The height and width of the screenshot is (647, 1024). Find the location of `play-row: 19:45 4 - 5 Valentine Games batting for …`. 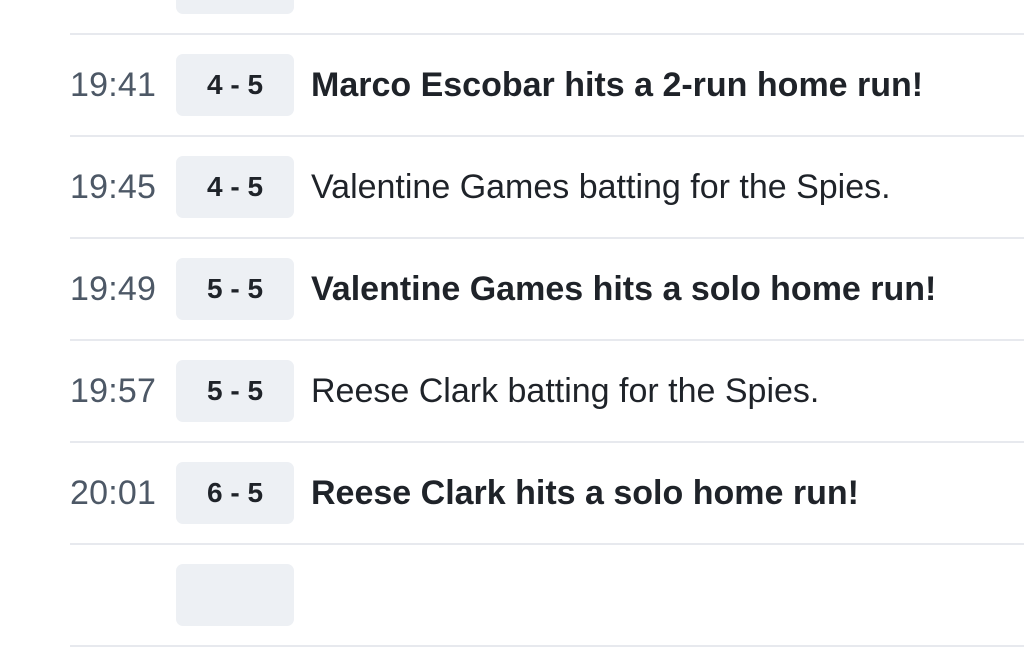

play-row: 19:45 4 - 5 Valentine Games batting for … is located at coordinates (547, 188).